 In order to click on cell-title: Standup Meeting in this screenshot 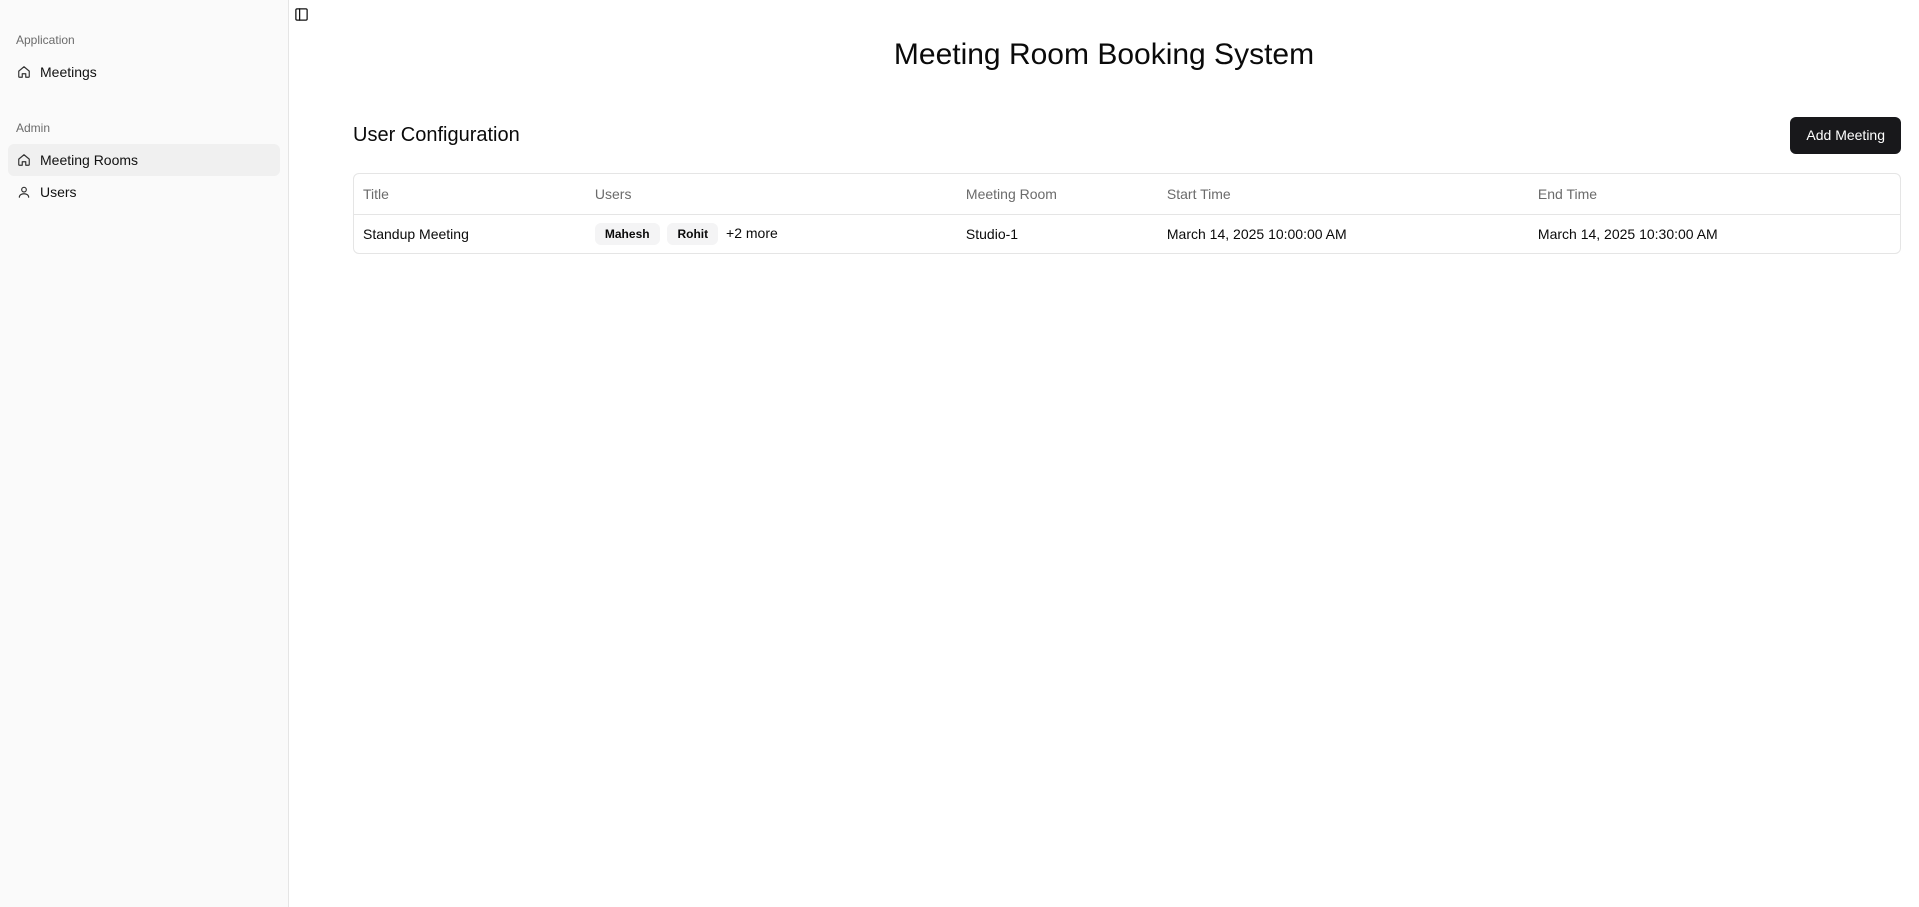, I will do `click(416, 233)`.